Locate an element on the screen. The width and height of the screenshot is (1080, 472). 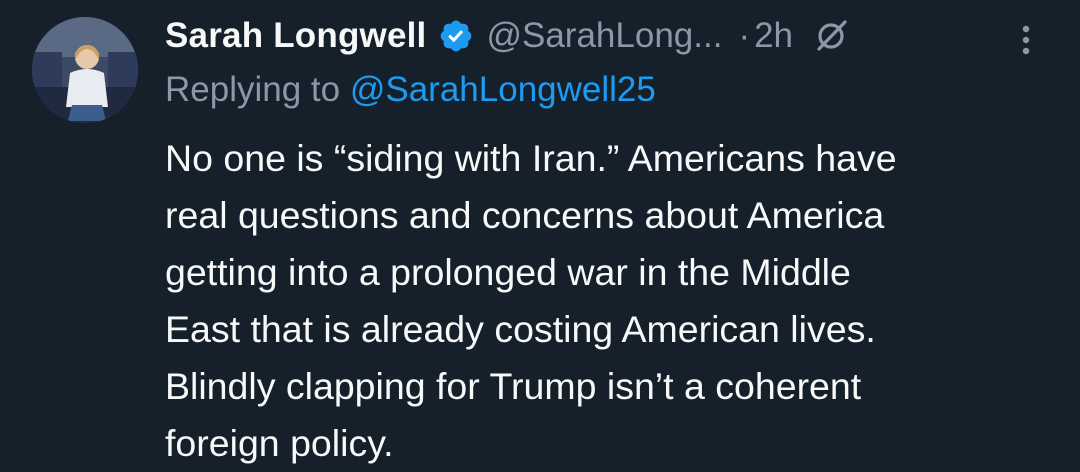
avatar is located at coordinates (85, 70).